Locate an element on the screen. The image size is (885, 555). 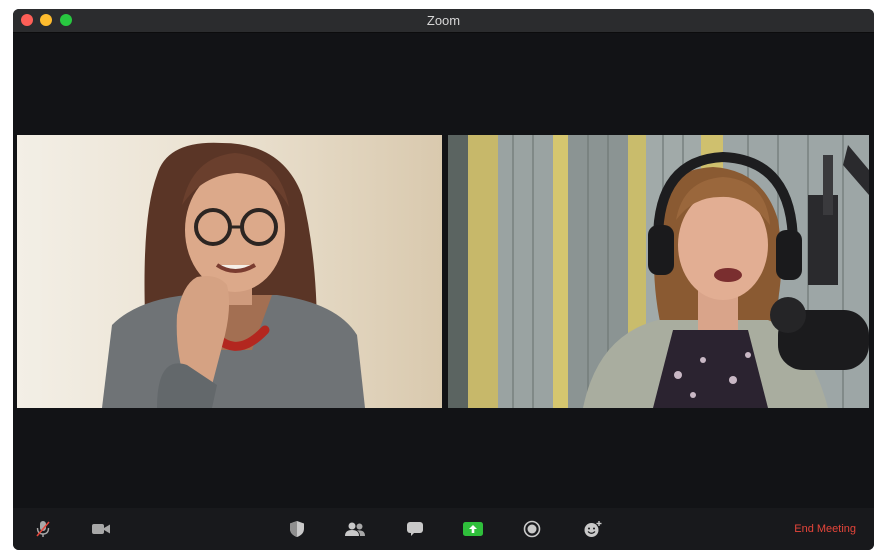
participants-icon is located at coordinates (355, 529).